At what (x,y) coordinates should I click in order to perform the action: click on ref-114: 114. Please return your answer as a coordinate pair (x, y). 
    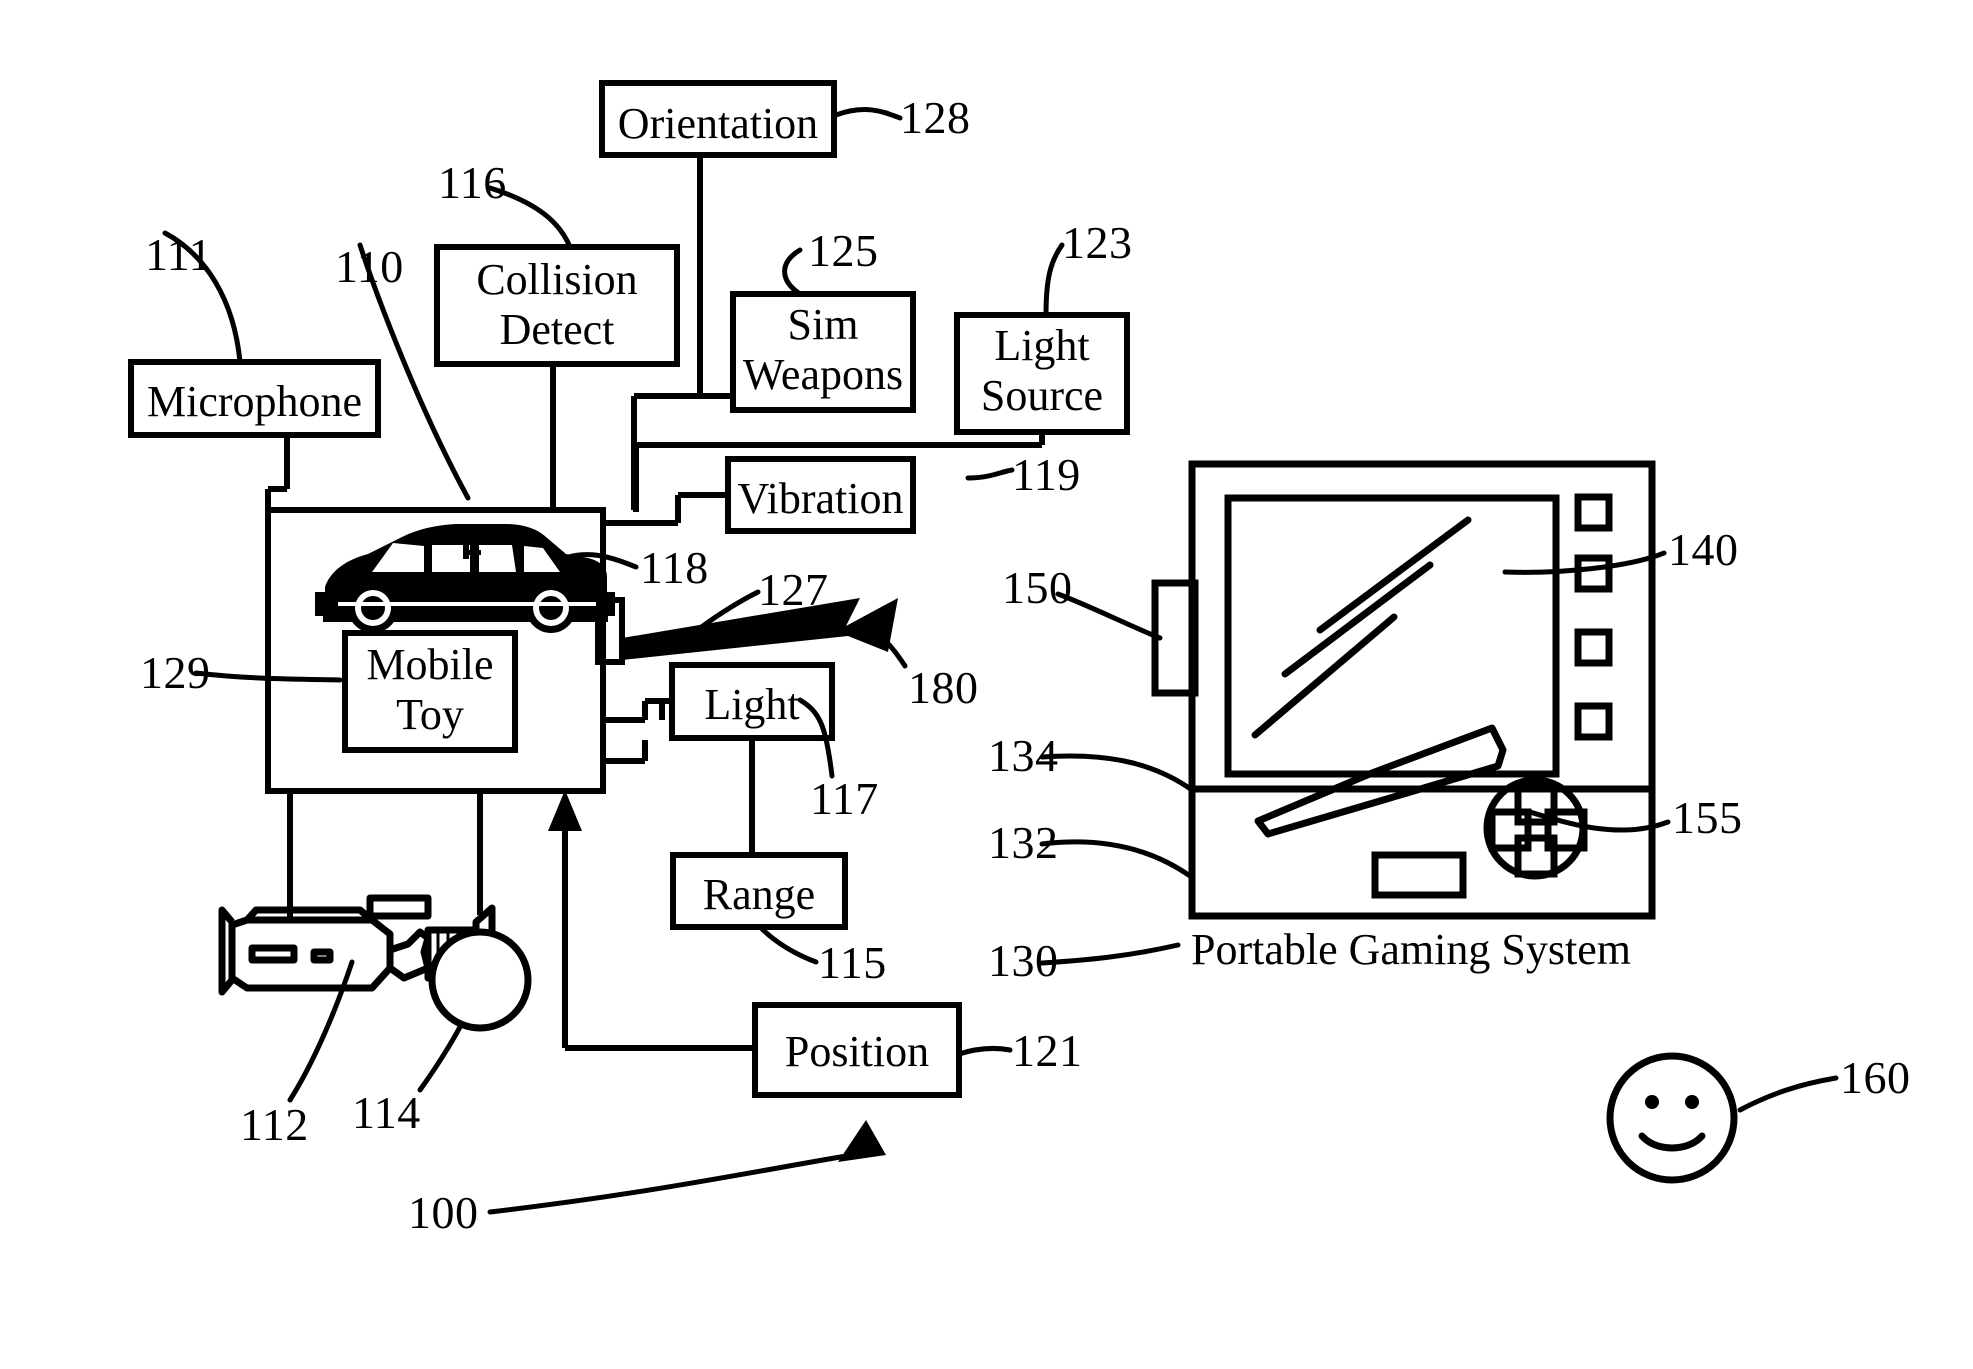
    Looking at the image, I should click on (386, 1112).